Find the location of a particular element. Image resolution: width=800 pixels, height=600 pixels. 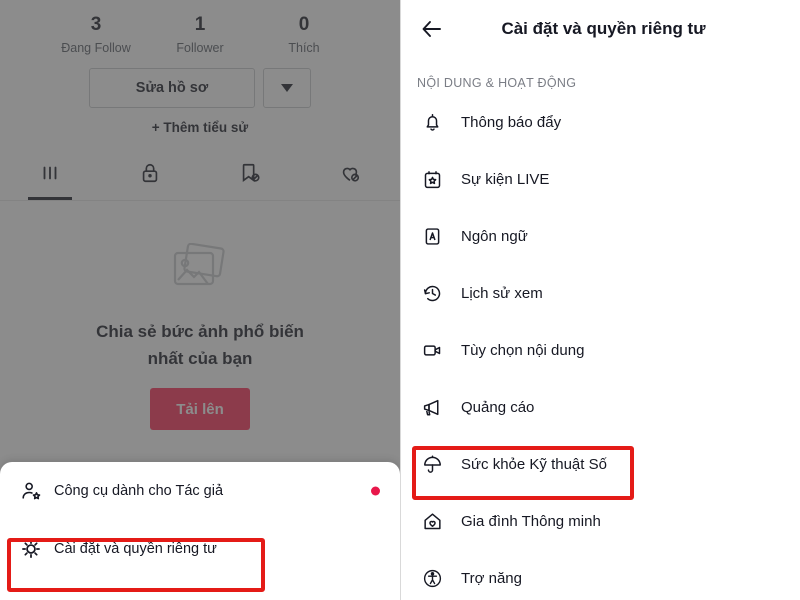

video-camera-icon is located at coordinates (432, 350).